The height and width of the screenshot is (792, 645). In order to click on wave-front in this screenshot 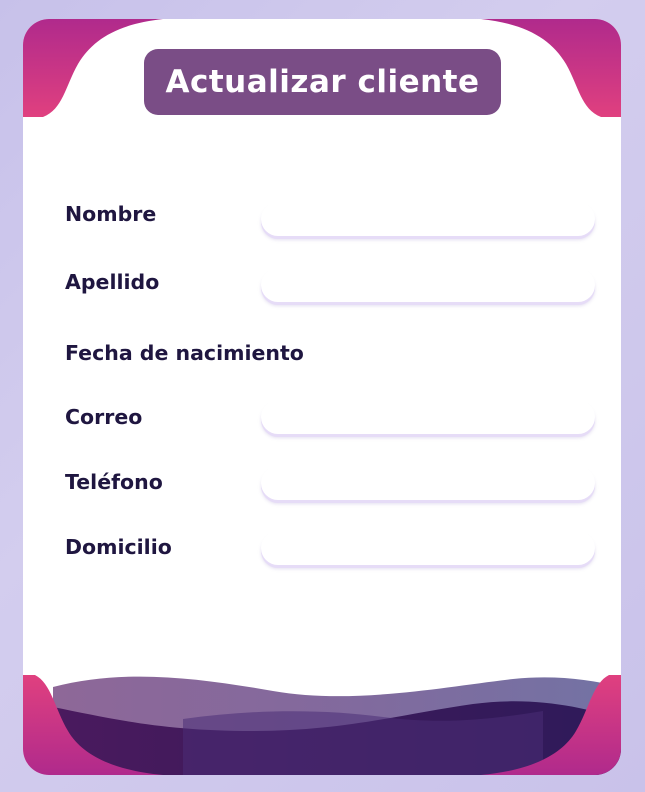, I will do `click(337, 738)`.